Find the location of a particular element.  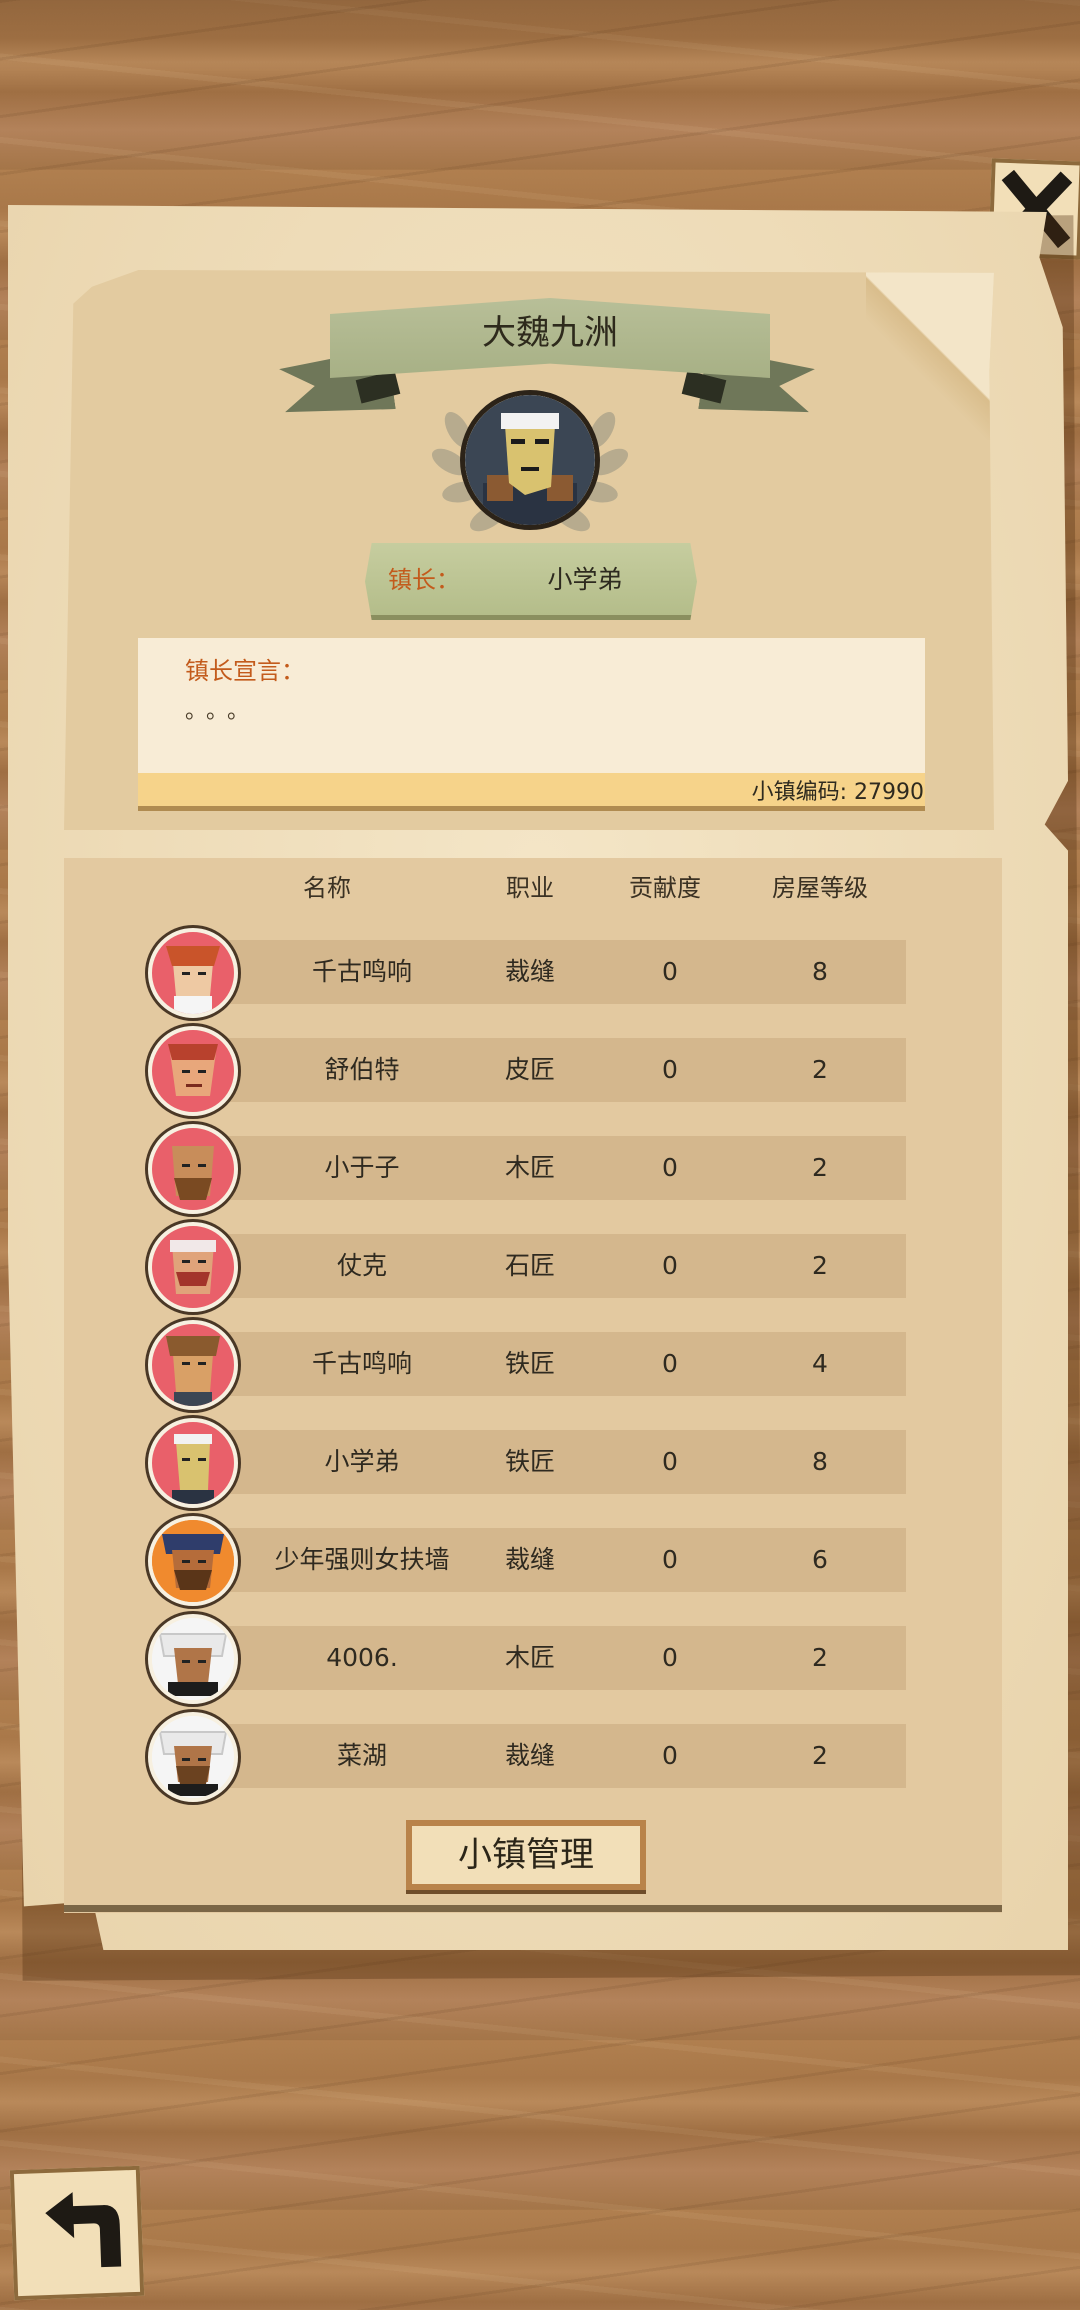

member-job: 皮匠 is located at coordinates (529, 1069).